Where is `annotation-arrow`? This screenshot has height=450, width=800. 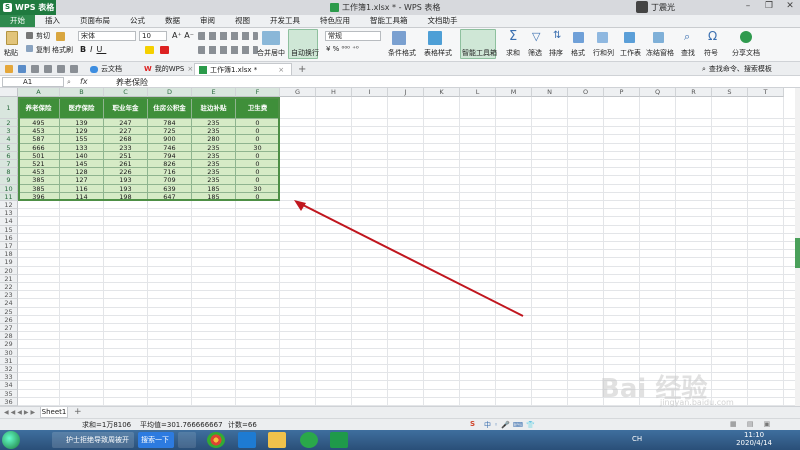 annotation-arrow is located at coordinates (409, 258).